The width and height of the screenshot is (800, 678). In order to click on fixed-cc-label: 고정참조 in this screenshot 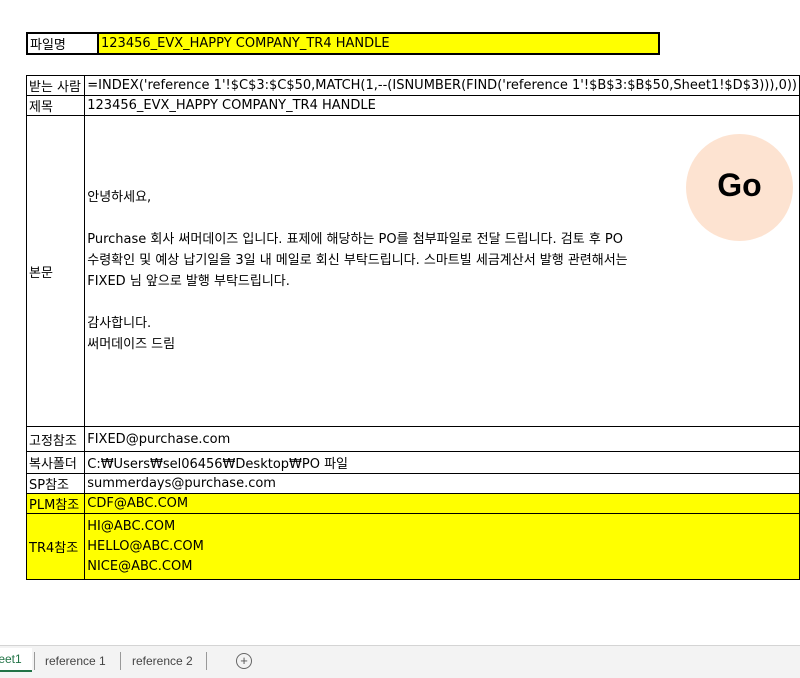, I will do `click(55, 439)`.